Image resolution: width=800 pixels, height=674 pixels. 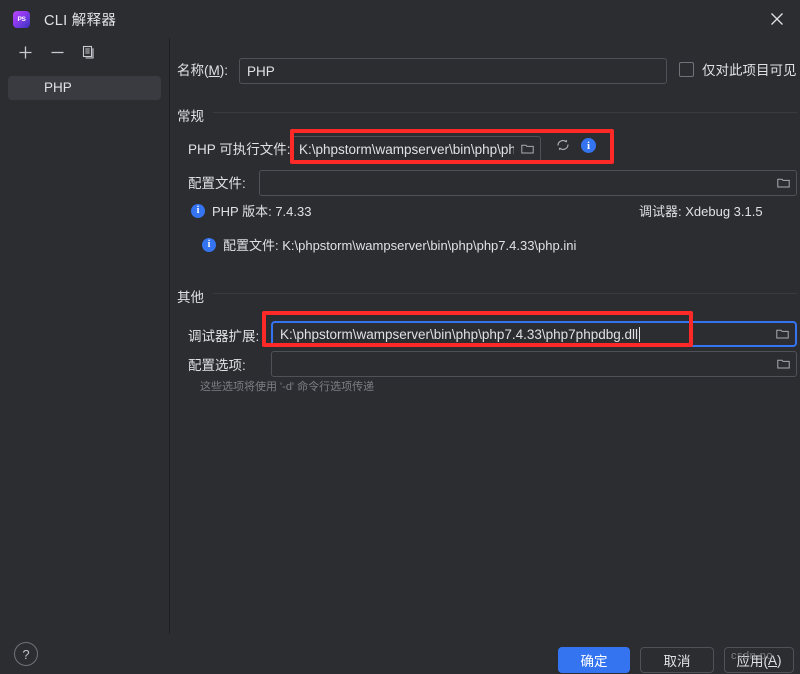 I want to click on config-file-label: 配置文件:, so click(x=217, y=183).